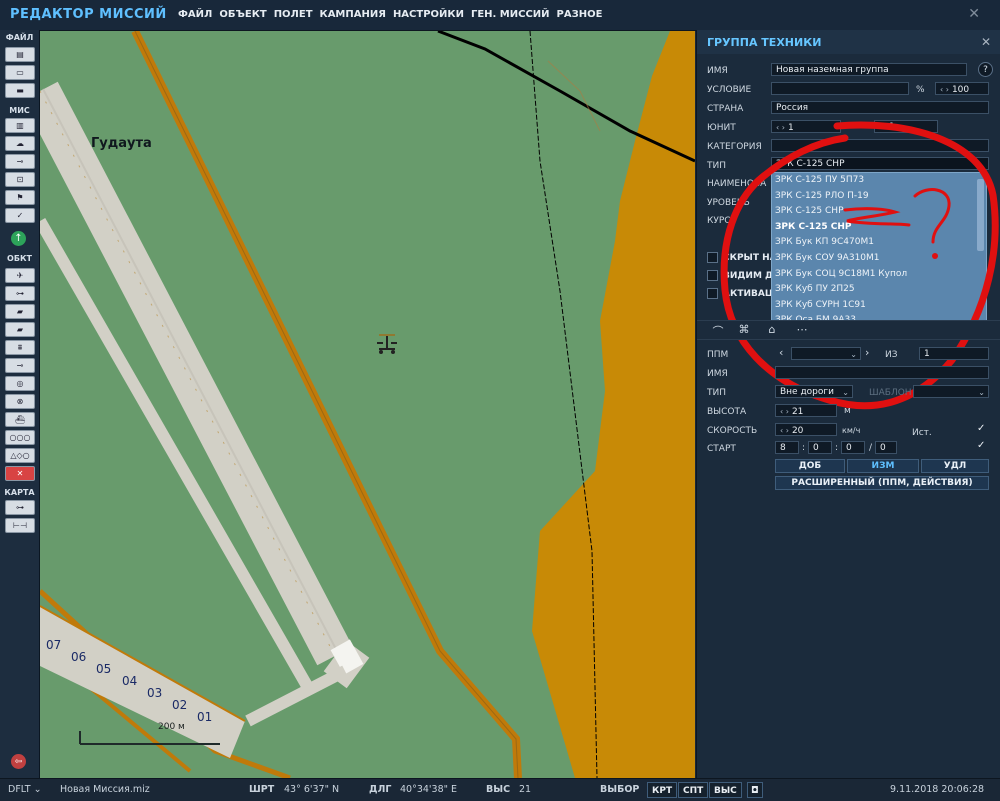  What do you see at coordinates (955, 466) in the screenshot?
I see `delete-waypoint-button: УДЛ` at bounding box center [955, 466].